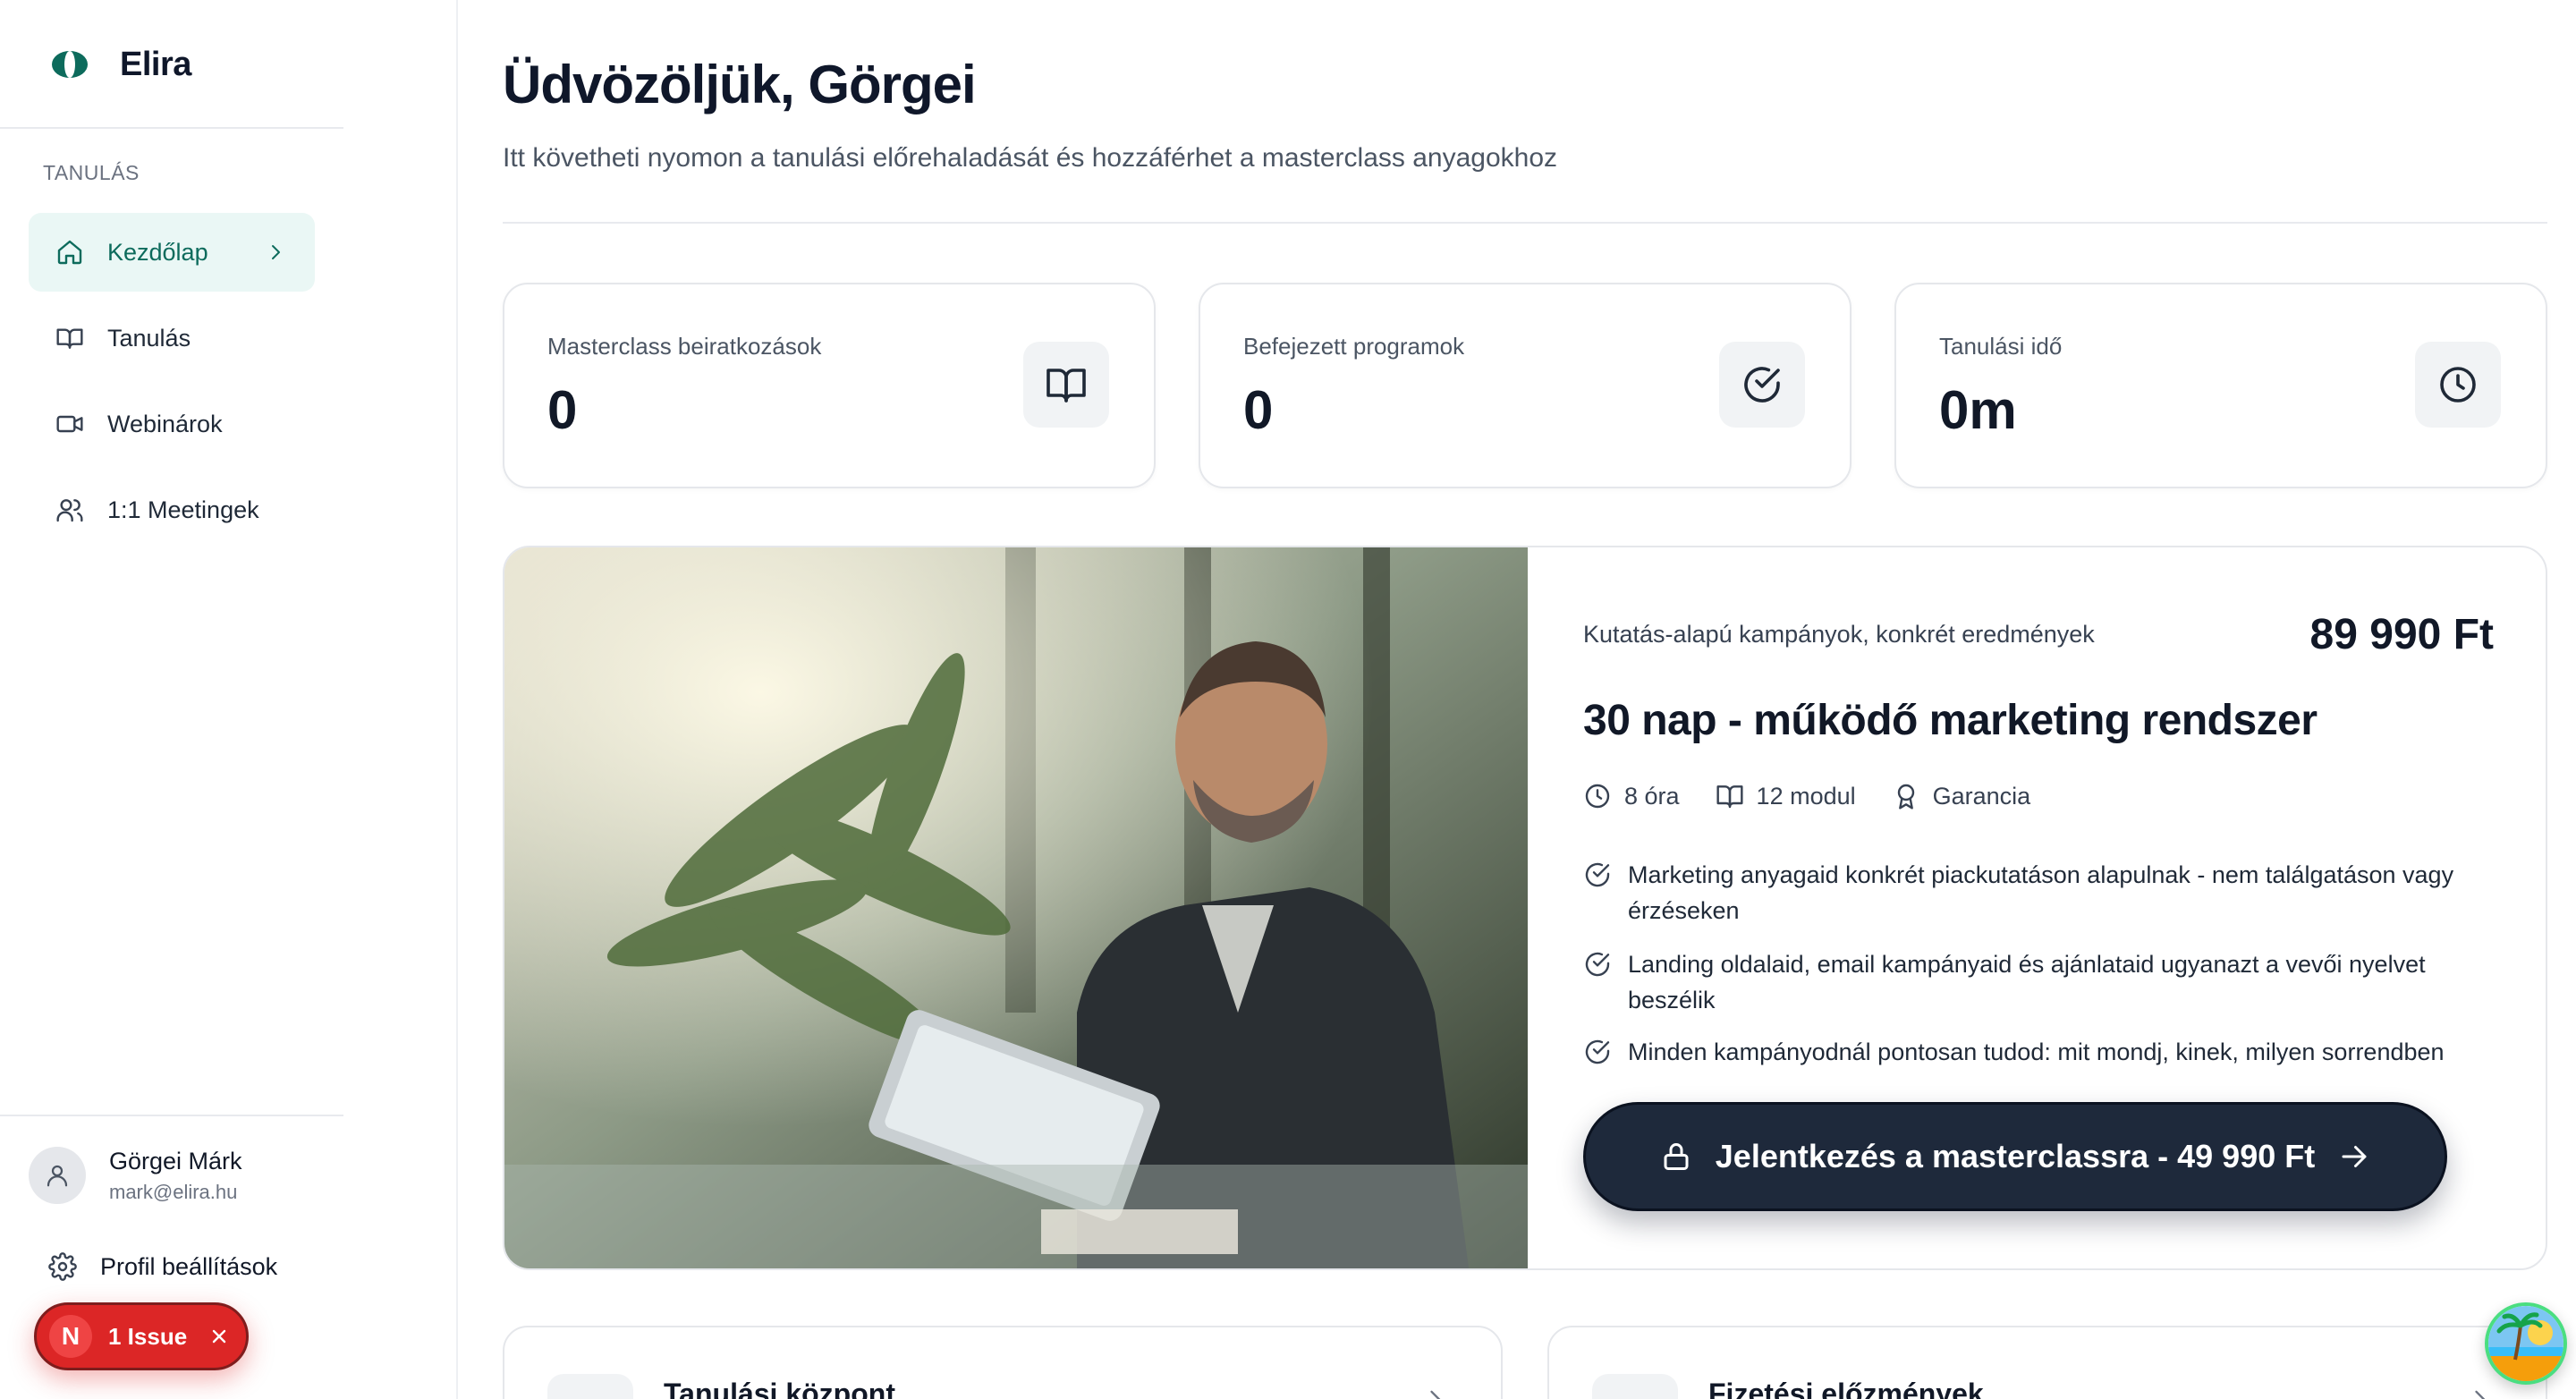  Describe the element at coordinates (70, 1336) in the screenshot. I see `issue-badge: N` at that location.